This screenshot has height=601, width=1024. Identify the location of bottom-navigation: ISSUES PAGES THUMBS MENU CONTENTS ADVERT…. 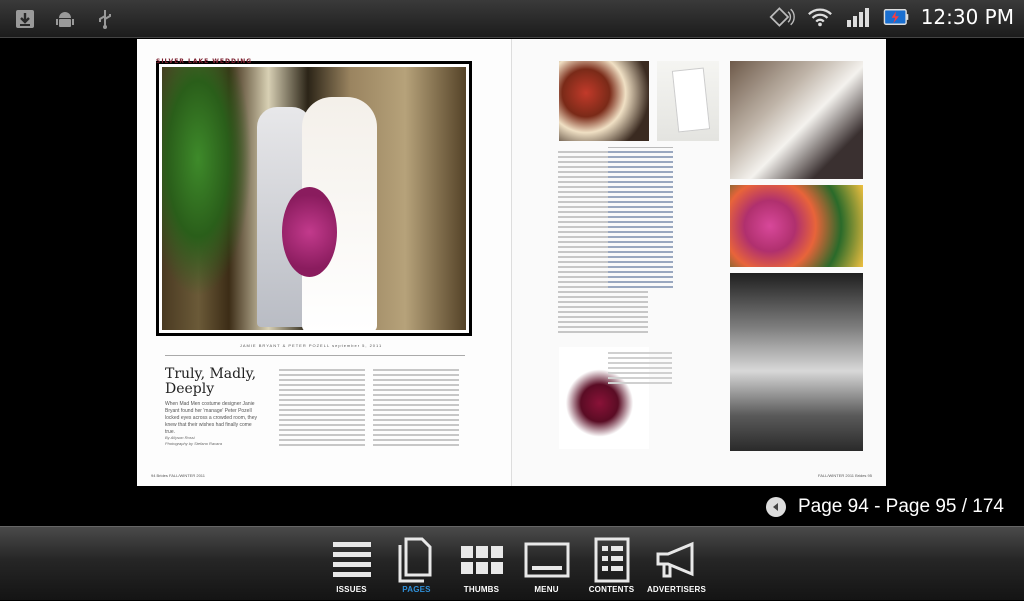
(512, 563).